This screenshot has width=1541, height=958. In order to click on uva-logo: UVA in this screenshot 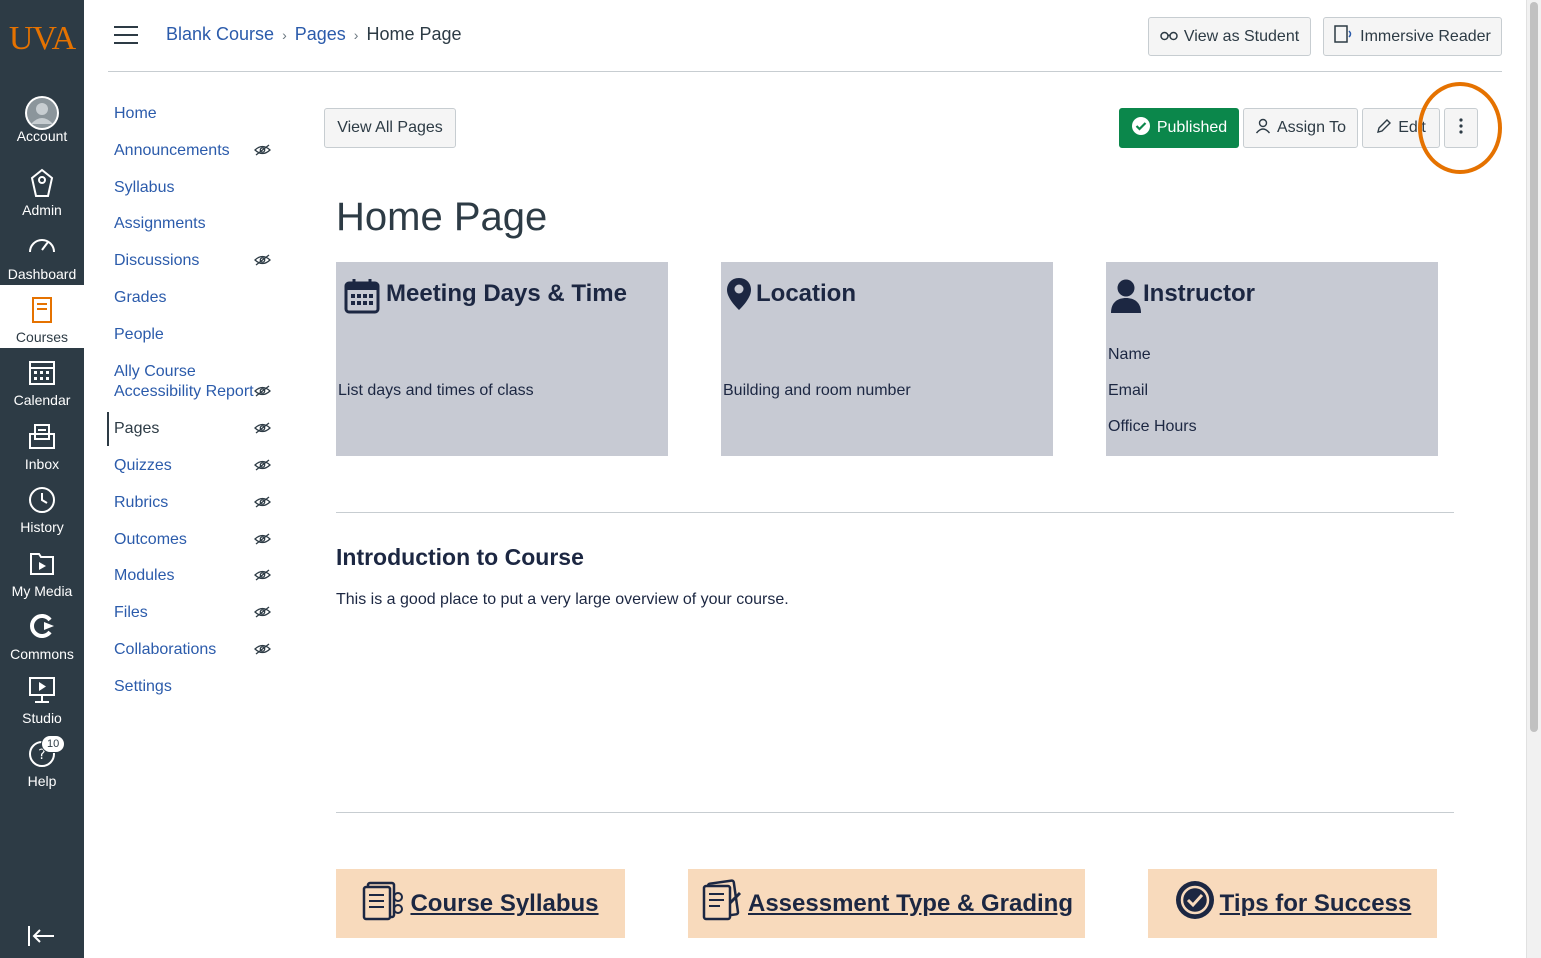, I will do `click(42, 39)`.